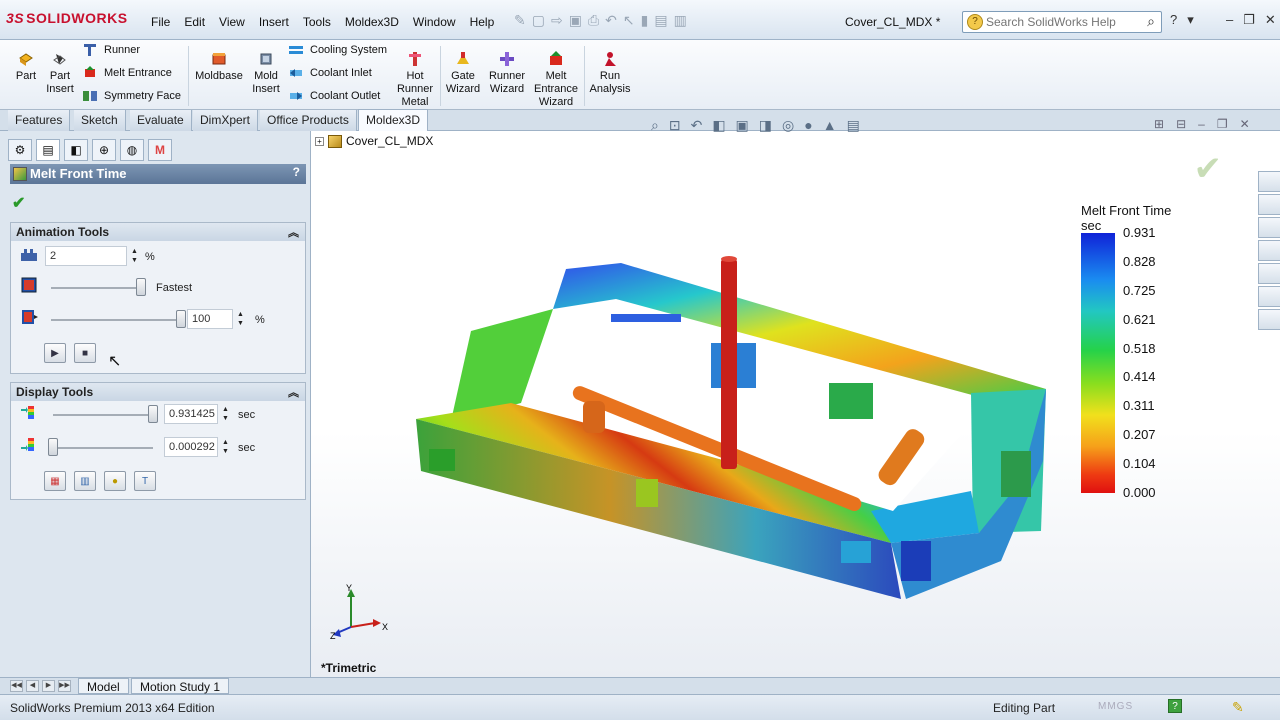 Image resolution: width=1280 pixels, height=720 pixels. What do you see at coordinates (39, 120) in the screenshot?
I see `tab-features: Features` at bounding box center [39, 120].